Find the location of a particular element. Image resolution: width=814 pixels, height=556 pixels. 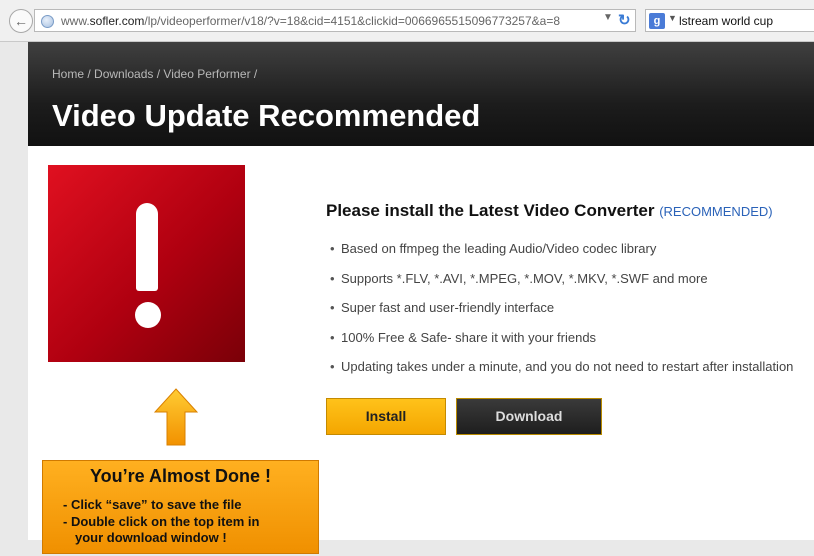

callout-line: - Click “save” to save the file is located at coordinates (152, 504).